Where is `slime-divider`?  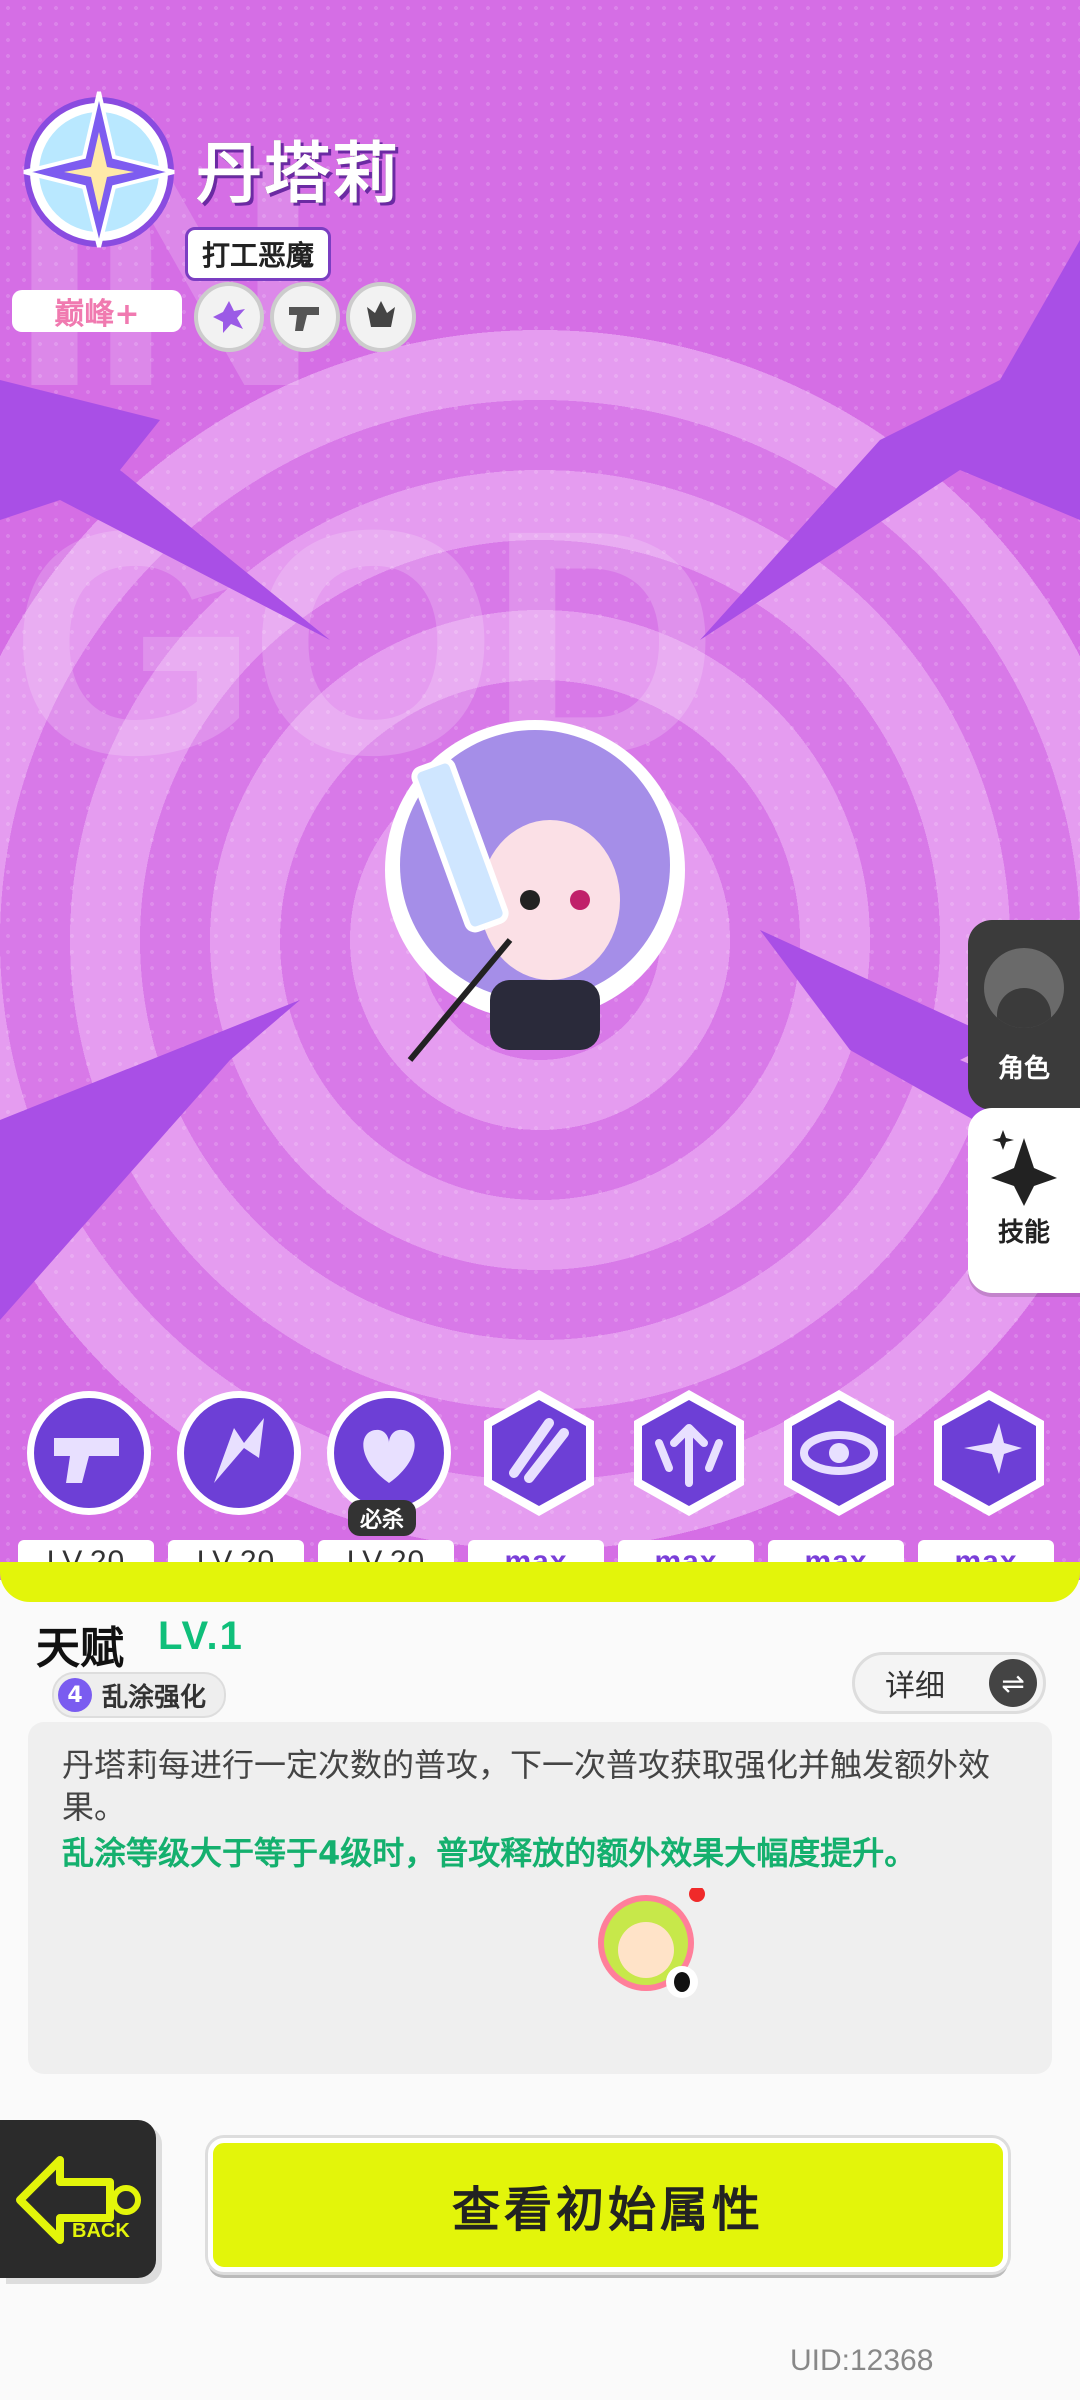 slime-divider is located at coordinates (540, 1582).